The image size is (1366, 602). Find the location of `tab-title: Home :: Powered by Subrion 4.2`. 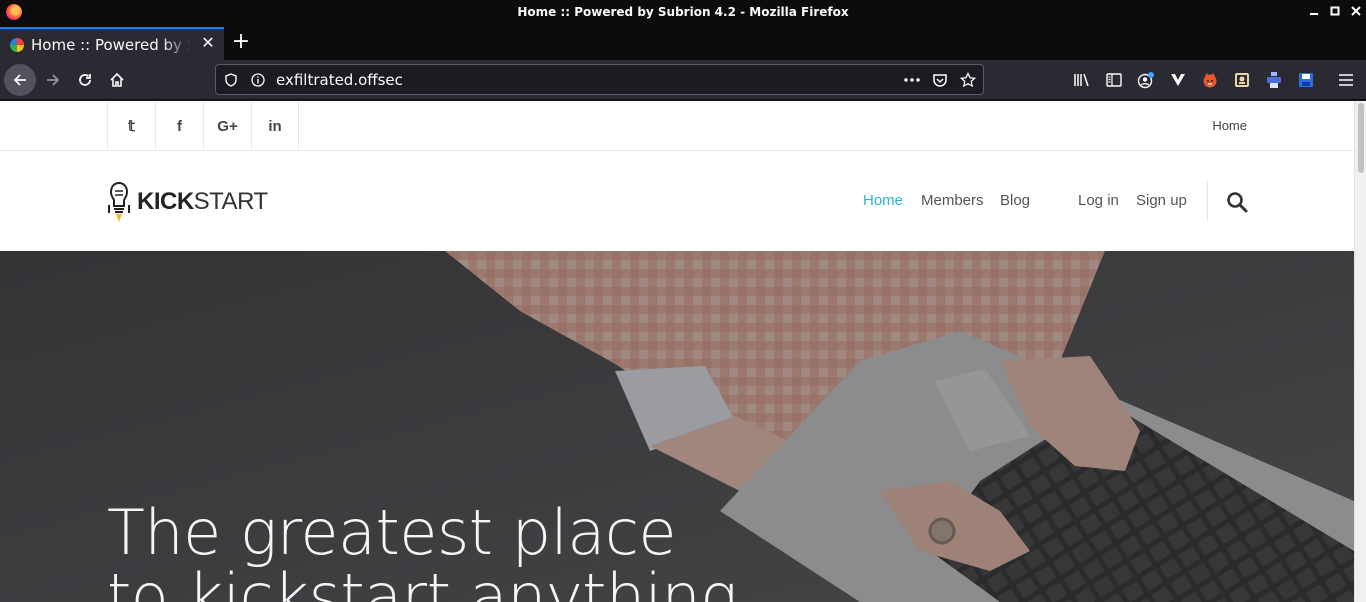

tab-title: Home :: Powered by Subrion 4.2 is located at coordinates (111, 45).